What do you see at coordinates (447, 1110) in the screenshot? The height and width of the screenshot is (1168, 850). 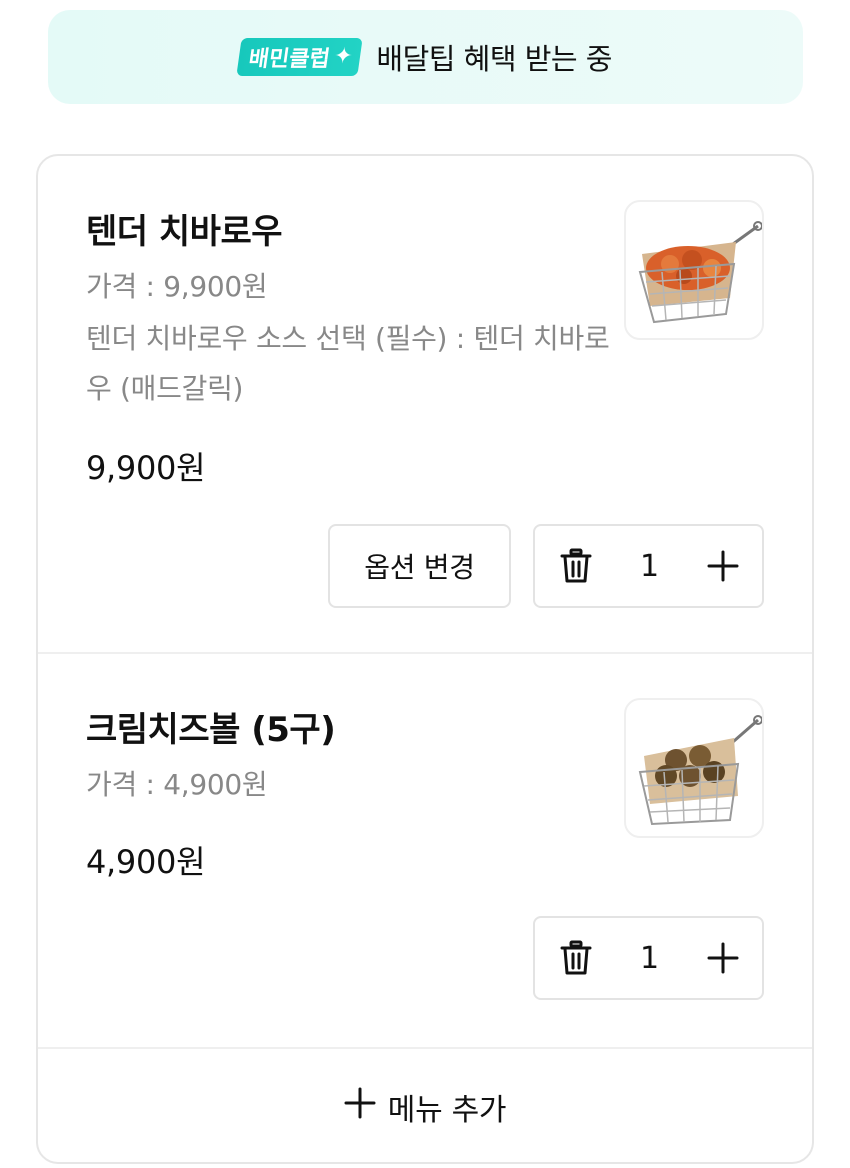 I see `add-menu-label: 메뉴 추가` at bounding box center [447, 1110].